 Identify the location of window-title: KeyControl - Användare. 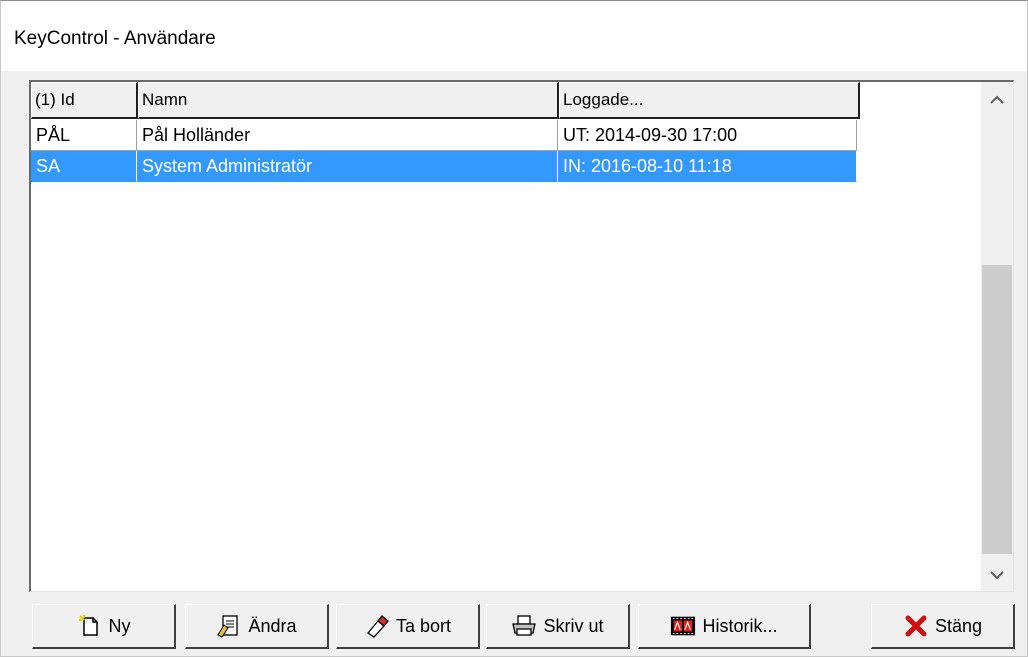
(115, 38).